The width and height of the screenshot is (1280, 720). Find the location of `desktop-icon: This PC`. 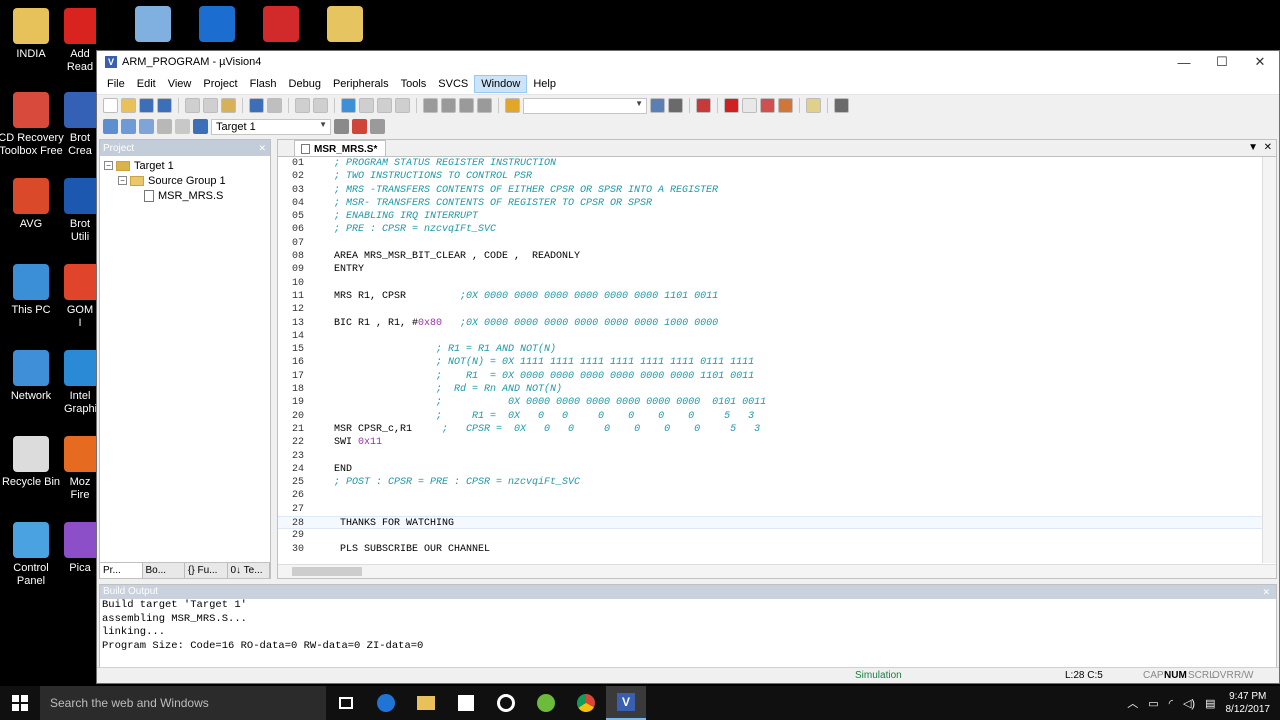

desktop-icon: This PC is located at coordinates (32, 290).